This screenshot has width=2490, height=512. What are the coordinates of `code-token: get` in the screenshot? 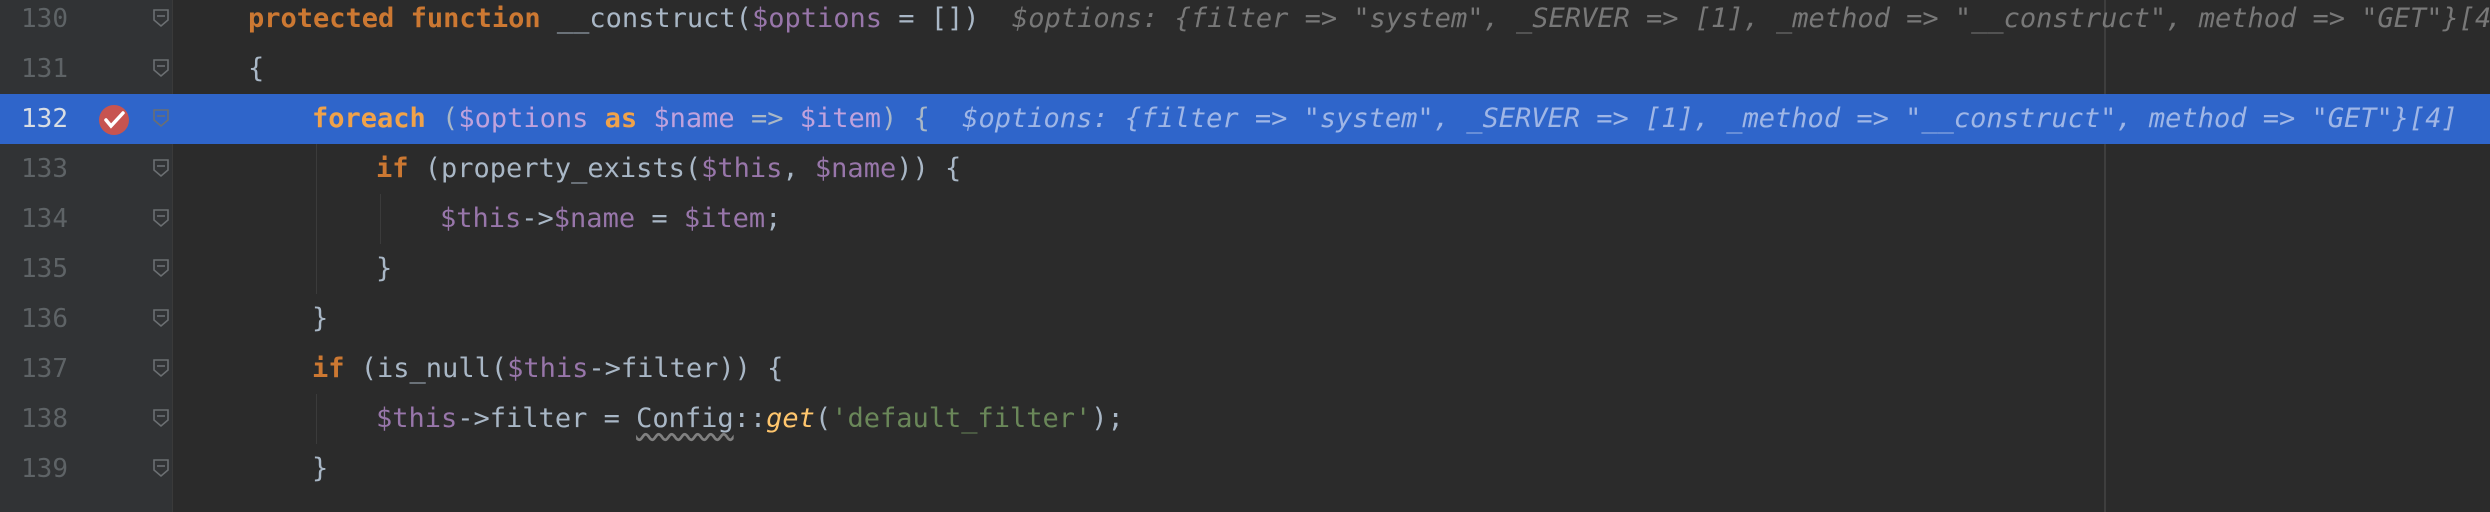 It's located at (790, 418).